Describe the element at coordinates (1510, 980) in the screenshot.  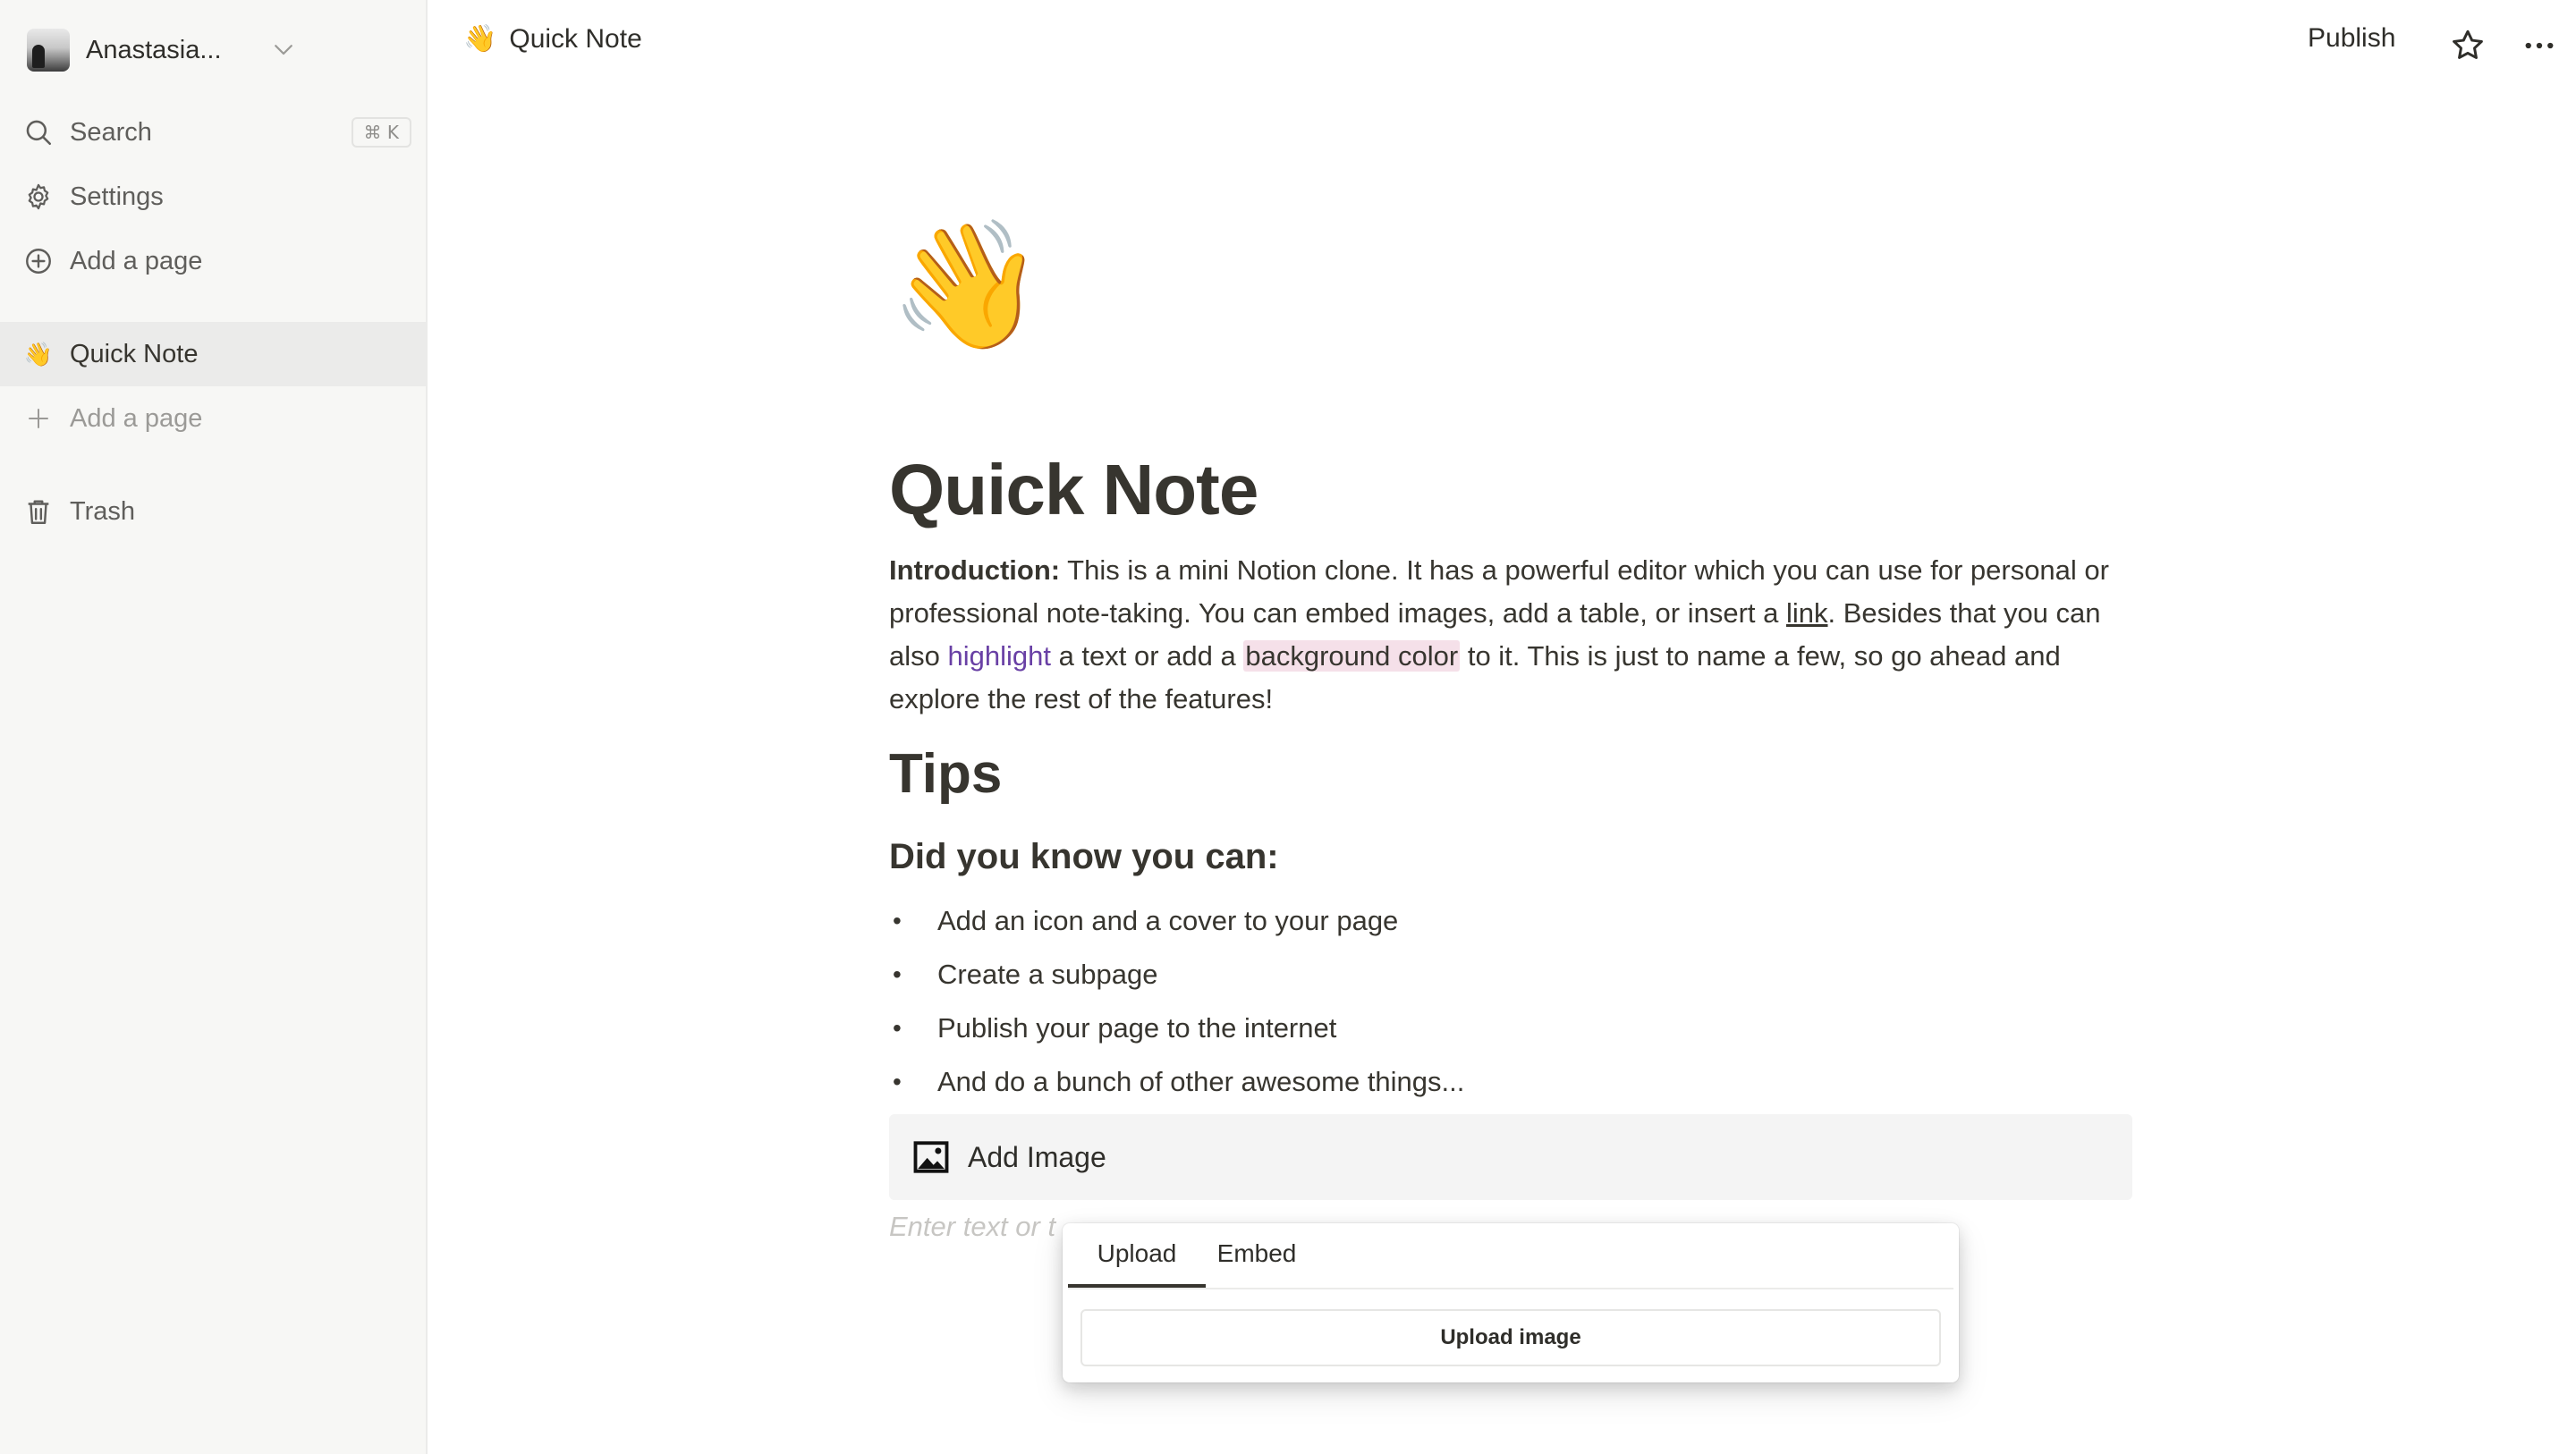
I see `list-item: • Create a subpage` at that location.